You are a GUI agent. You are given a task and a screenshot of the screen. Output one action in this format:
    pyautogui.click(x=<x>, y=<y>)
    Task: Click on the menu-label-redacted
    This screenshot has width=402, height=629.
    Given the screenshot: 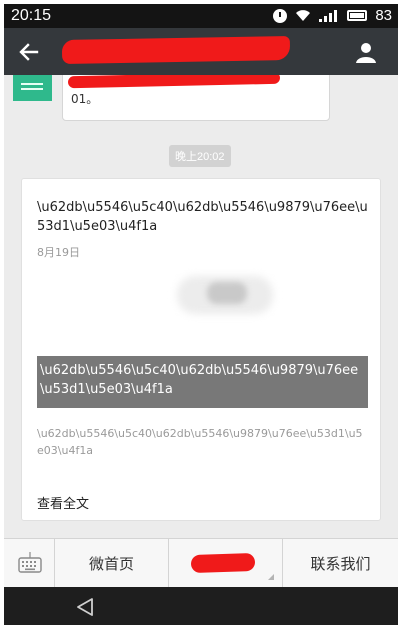 What is the action you would take?
    pyautogui.click(x=222, y=563)
    